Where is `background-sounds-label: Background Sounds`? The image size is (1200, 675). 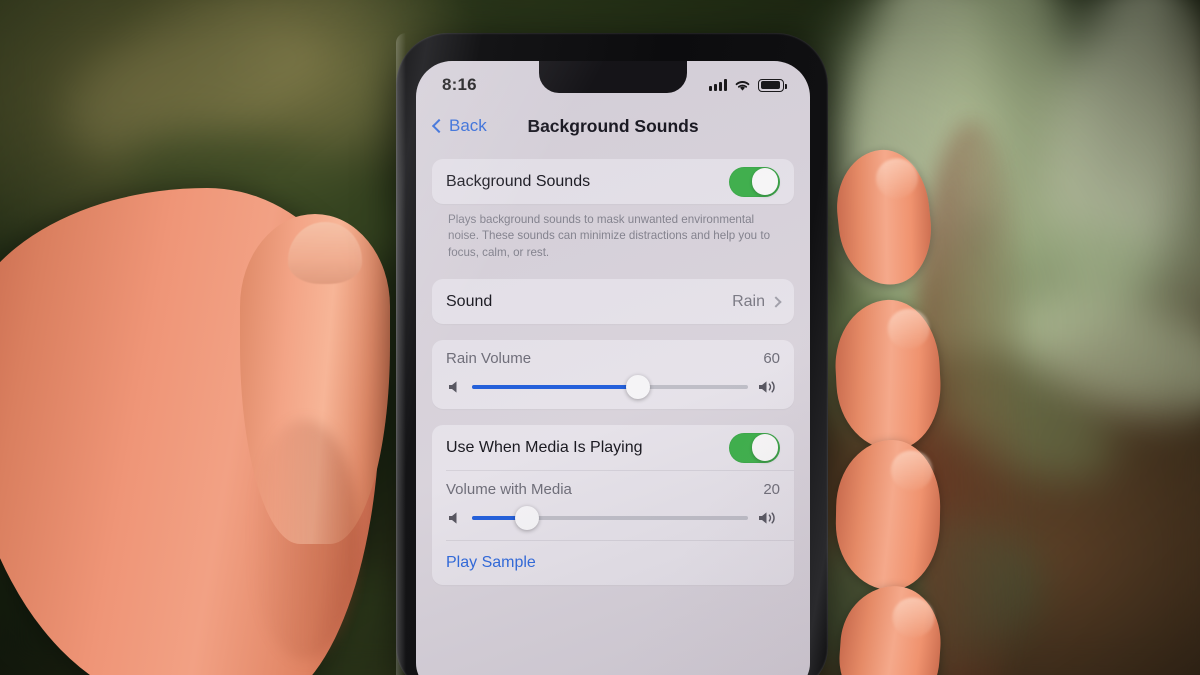 background-sounds-label: Background Sounds is located at coordinates (518, 181).